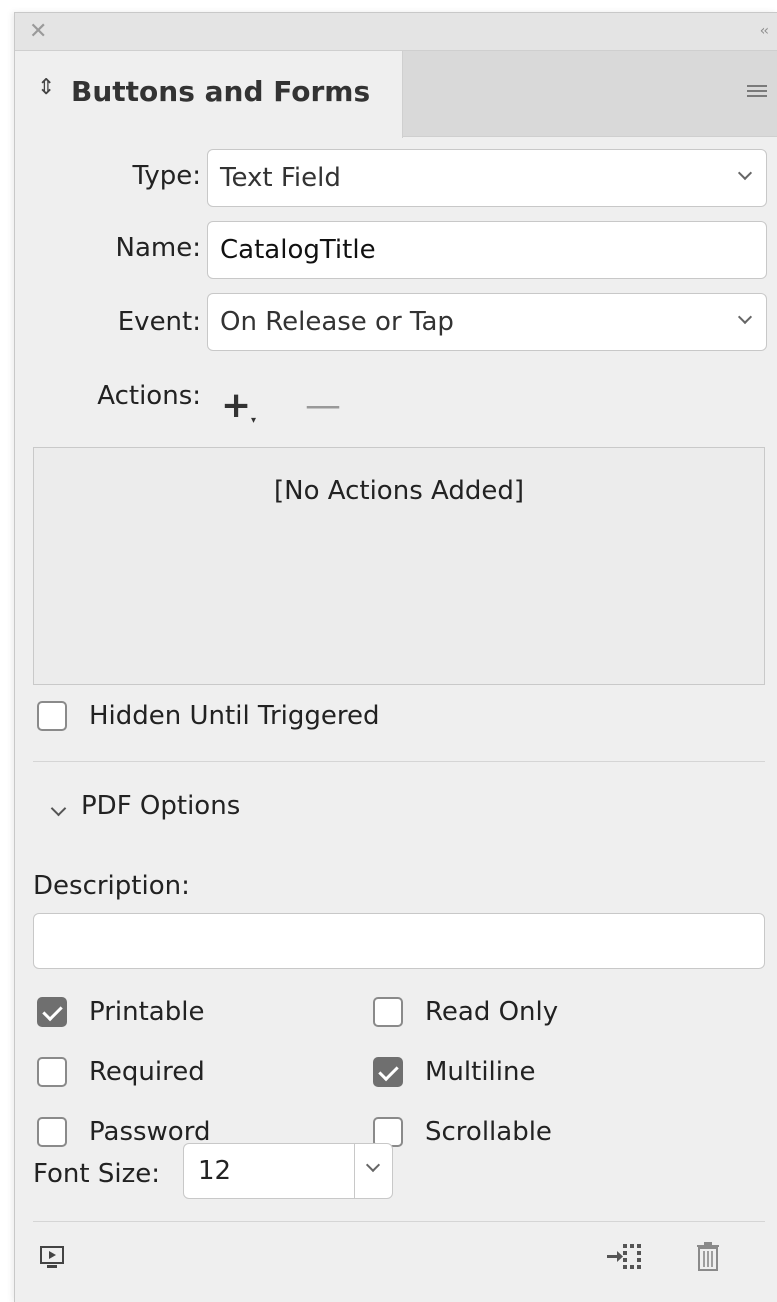  Describe the element at coordinates (52, 1012) in the screenshot. I see `printable-checkbox` at that location.